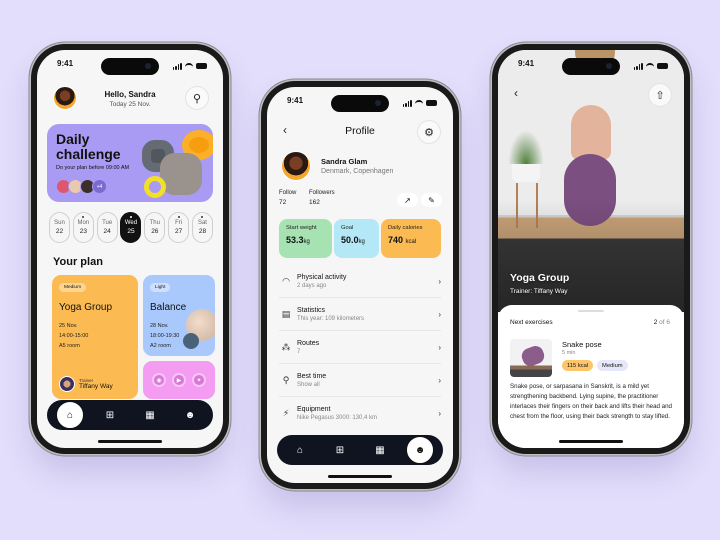 Image resolution: width=720 pixels, height=540 pixels. What do you see at coordinates (286, 413) in the screenshot?
I see `equipment-icon: ⚡` at bounding box center [286, 413].